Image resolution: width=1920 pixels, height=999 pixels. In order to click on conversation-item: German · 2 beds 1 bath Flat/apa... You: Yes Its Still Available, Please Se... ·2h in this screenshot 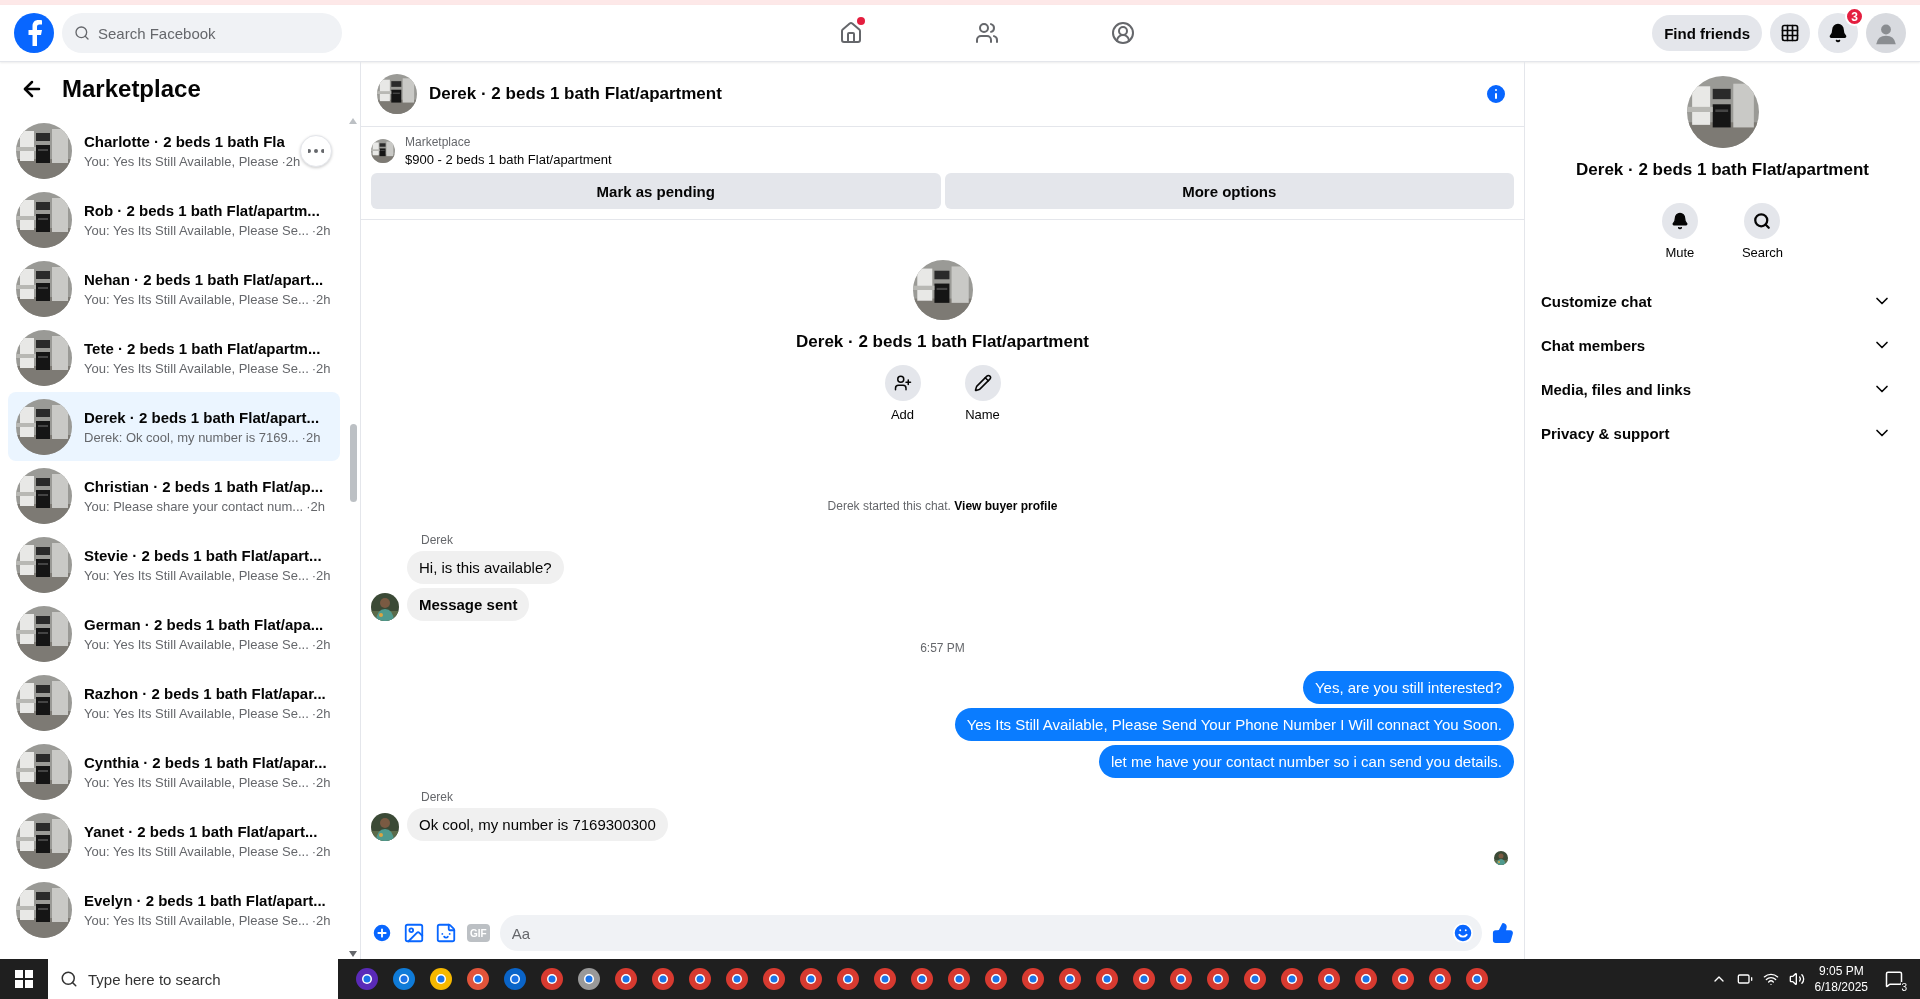, I will do `click(174, 633)`.